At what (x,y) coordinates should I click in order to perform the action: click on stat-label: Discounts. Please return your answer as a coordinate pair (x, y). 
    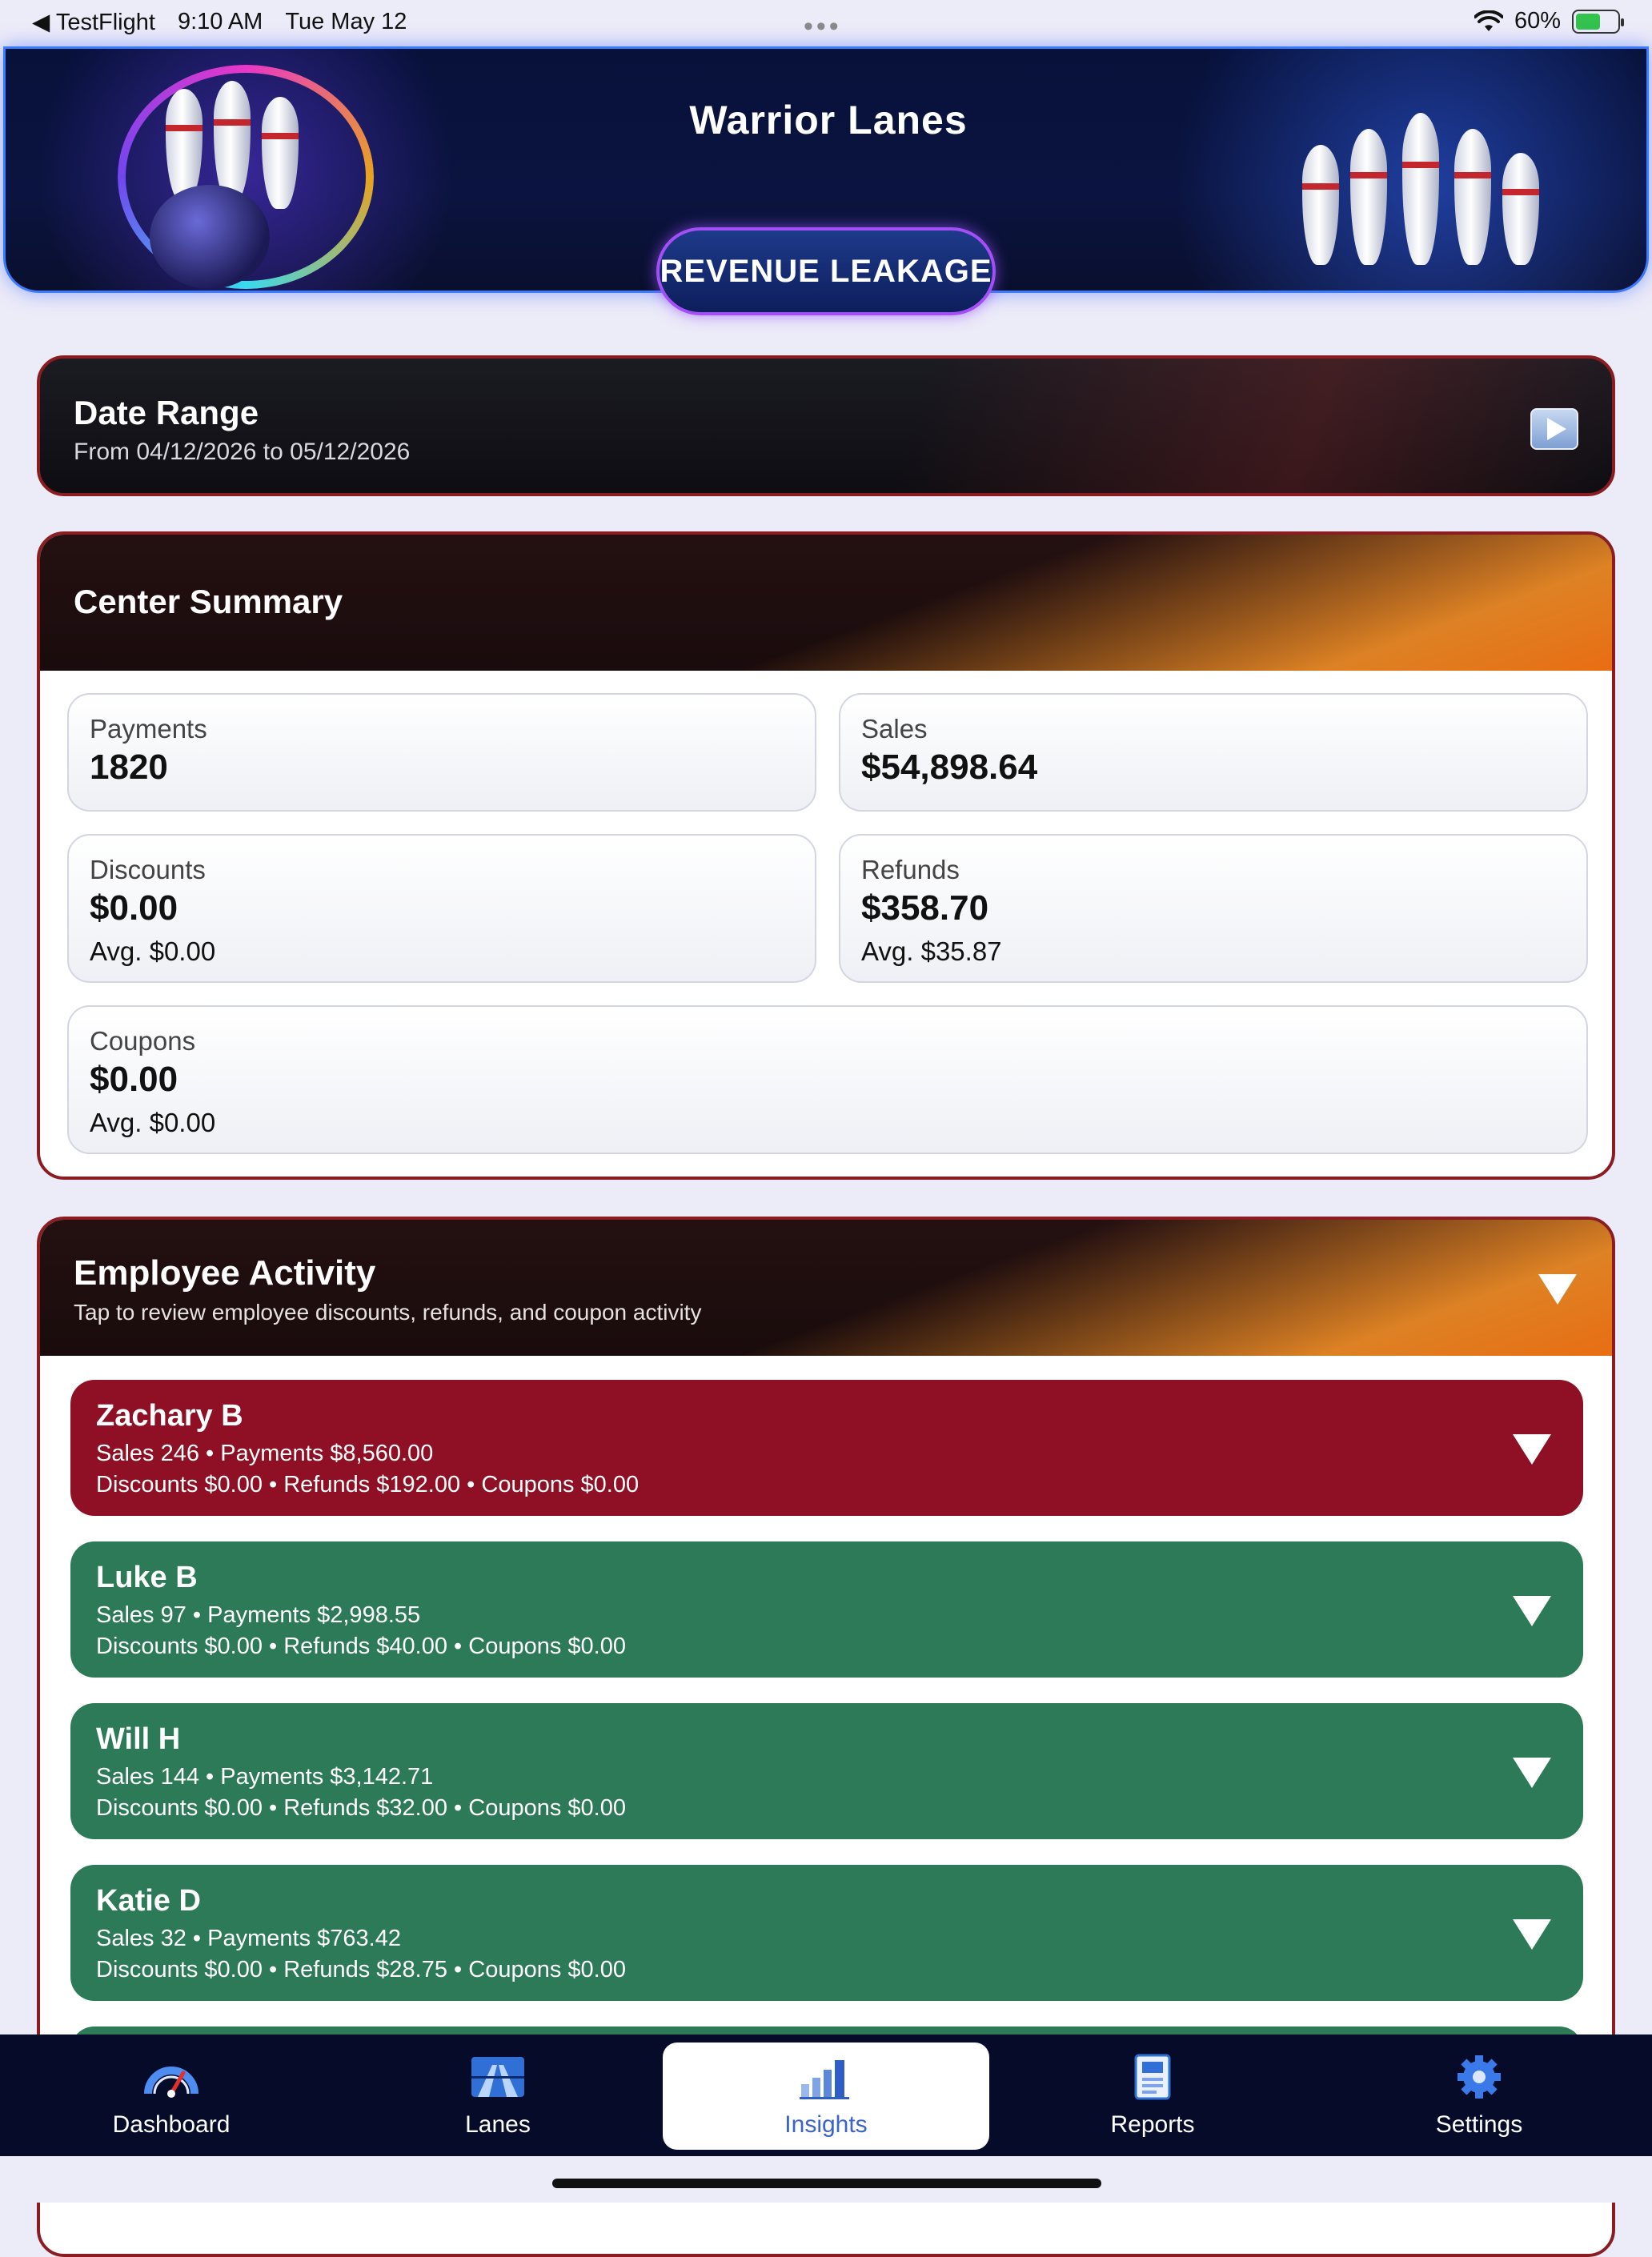
    Looking at the image, I should click on (148, 869).